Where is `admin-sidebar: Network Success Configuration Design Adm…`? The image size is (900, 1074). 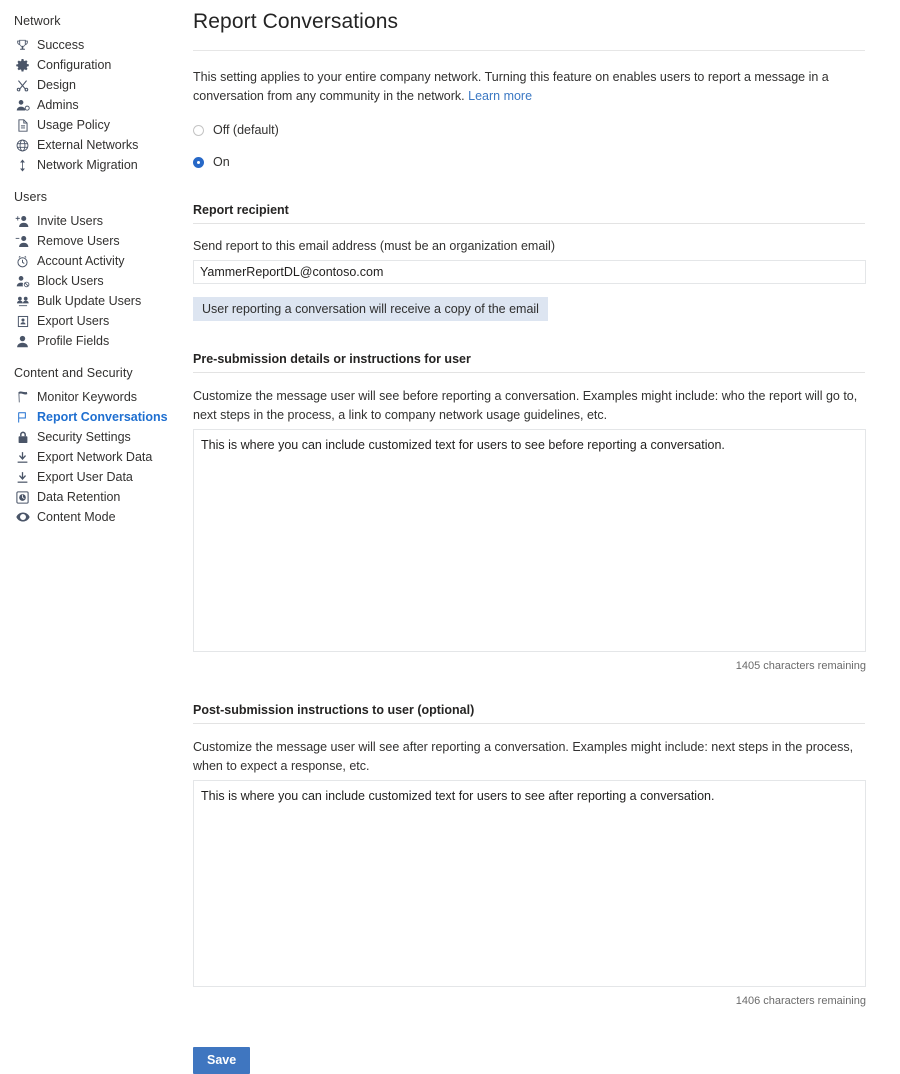
admin-sidebar: Network Success Configuration Design Adm… is located at coordinates (92, 270).